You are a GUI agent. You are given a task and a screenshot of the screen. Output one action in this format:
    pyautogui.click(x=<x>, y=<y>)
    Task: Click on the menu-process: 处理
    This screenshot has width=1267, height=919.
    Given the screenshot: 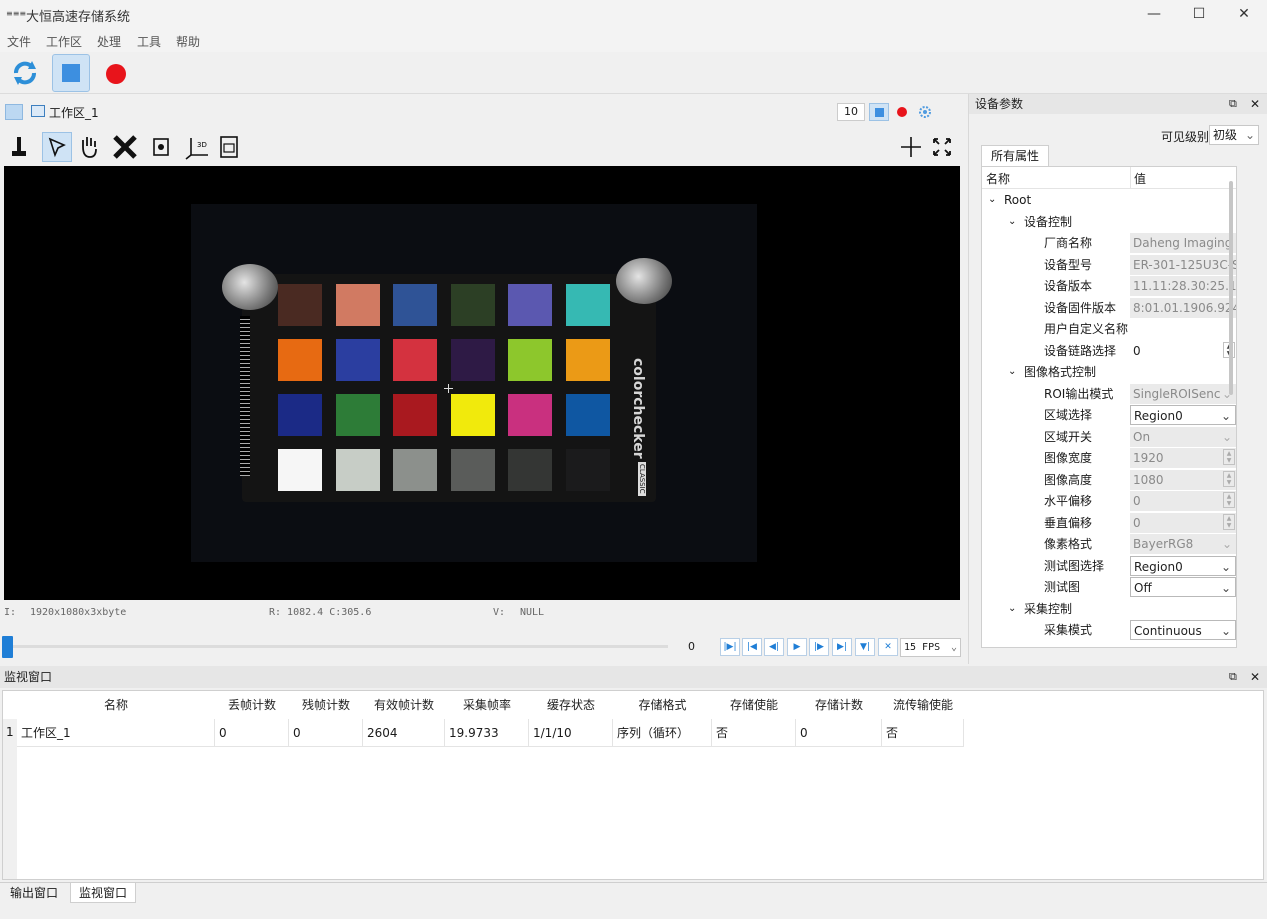 What is the action you would take?
    pyautogui.click(x=109, y=41)
    